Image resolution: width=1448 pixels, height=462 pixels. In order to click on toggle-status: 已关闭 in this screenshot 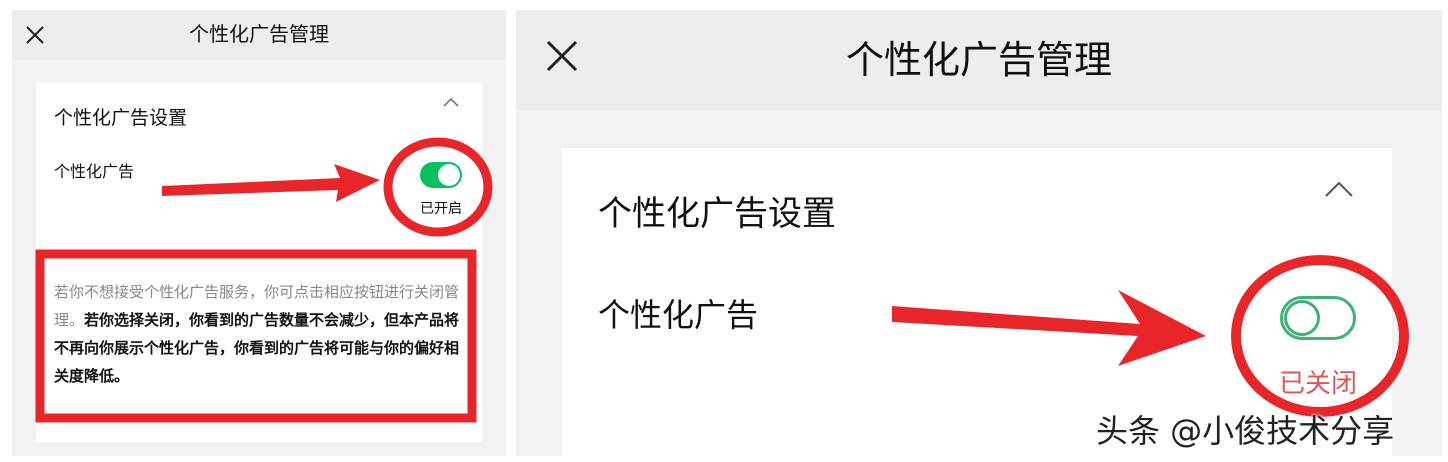, I will do `click(1317, 384)`.